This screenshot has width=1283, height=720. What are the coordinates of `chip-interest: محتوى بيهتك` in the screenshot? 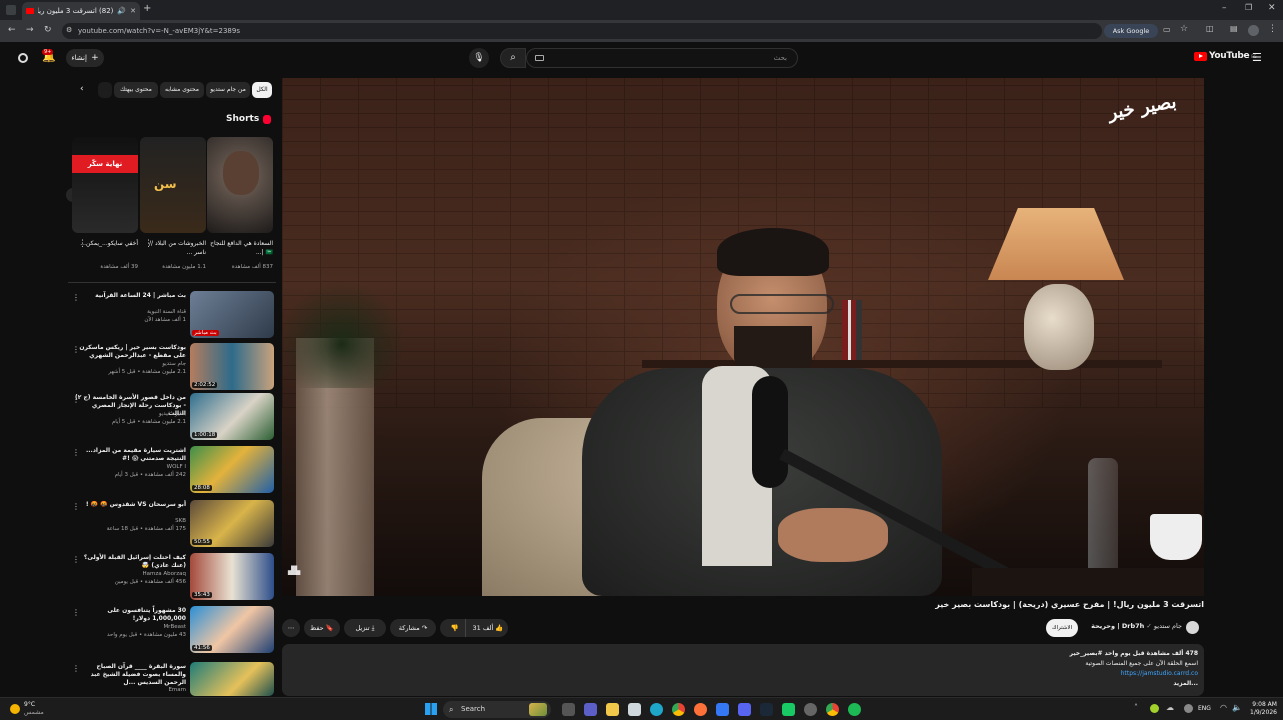 It's located at (136, 90).